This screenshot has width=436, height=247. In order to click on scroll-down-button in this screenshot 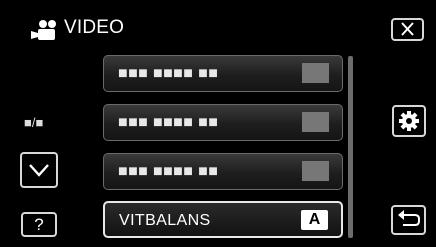, I will do `click(39, 170)`.